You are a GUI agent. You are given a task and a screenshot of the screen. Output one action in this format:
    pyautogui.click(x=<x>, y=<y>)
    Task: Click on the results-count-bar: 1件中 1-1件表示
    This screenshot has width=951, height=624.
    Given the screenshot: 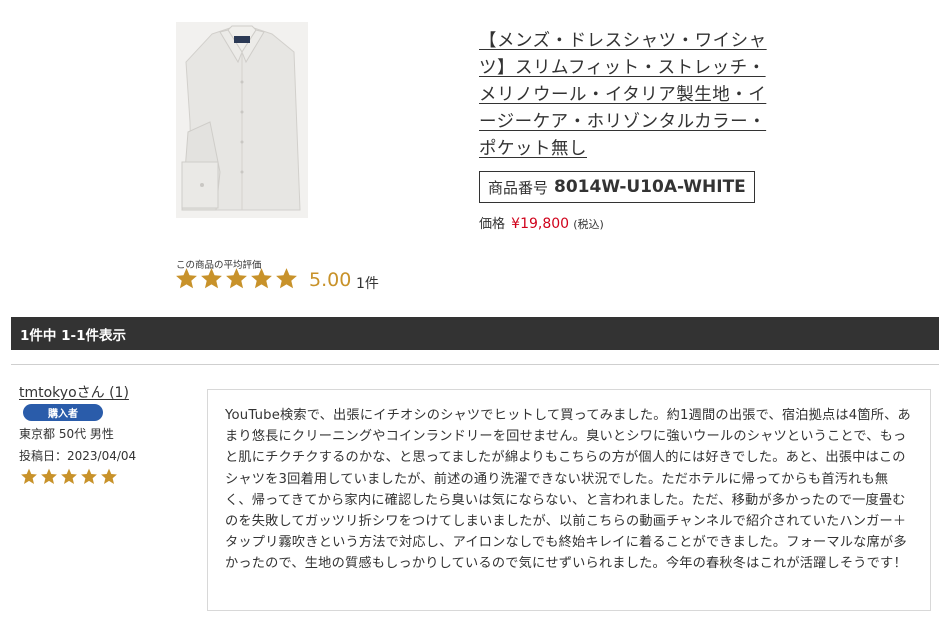 What is the action you would take?
    pyautogui.click(x=475, y=333)
    